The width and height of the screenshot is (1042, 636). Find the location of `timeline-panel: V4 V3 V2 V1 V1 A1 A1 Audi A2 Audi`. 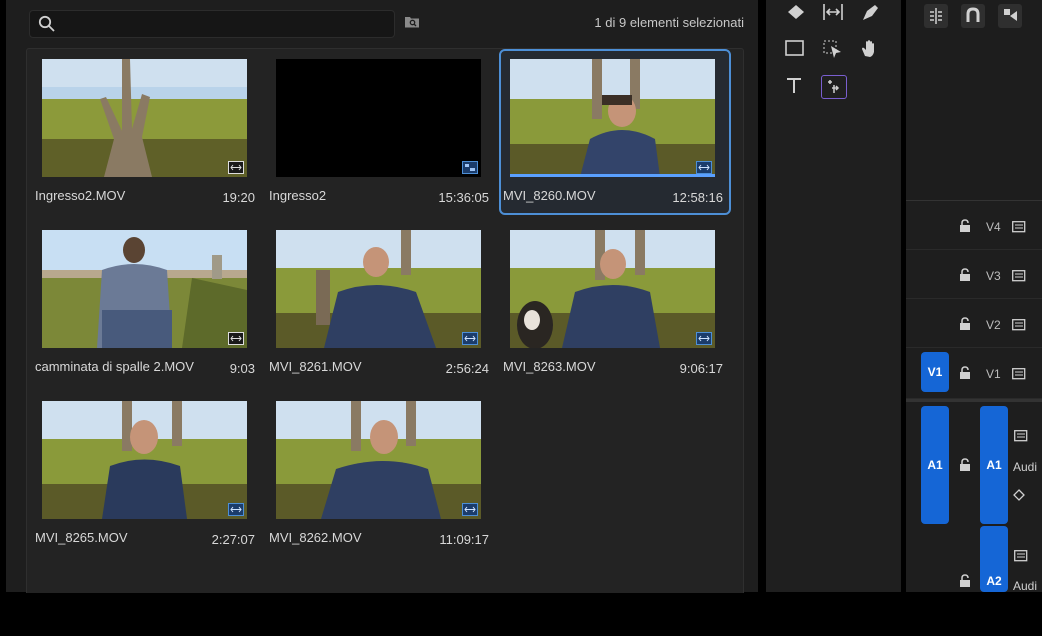

timeline-panel: V4 V3 V2 V1 V1 A1 A1 Audi A2 Audi is located at coordinates (974, 296).